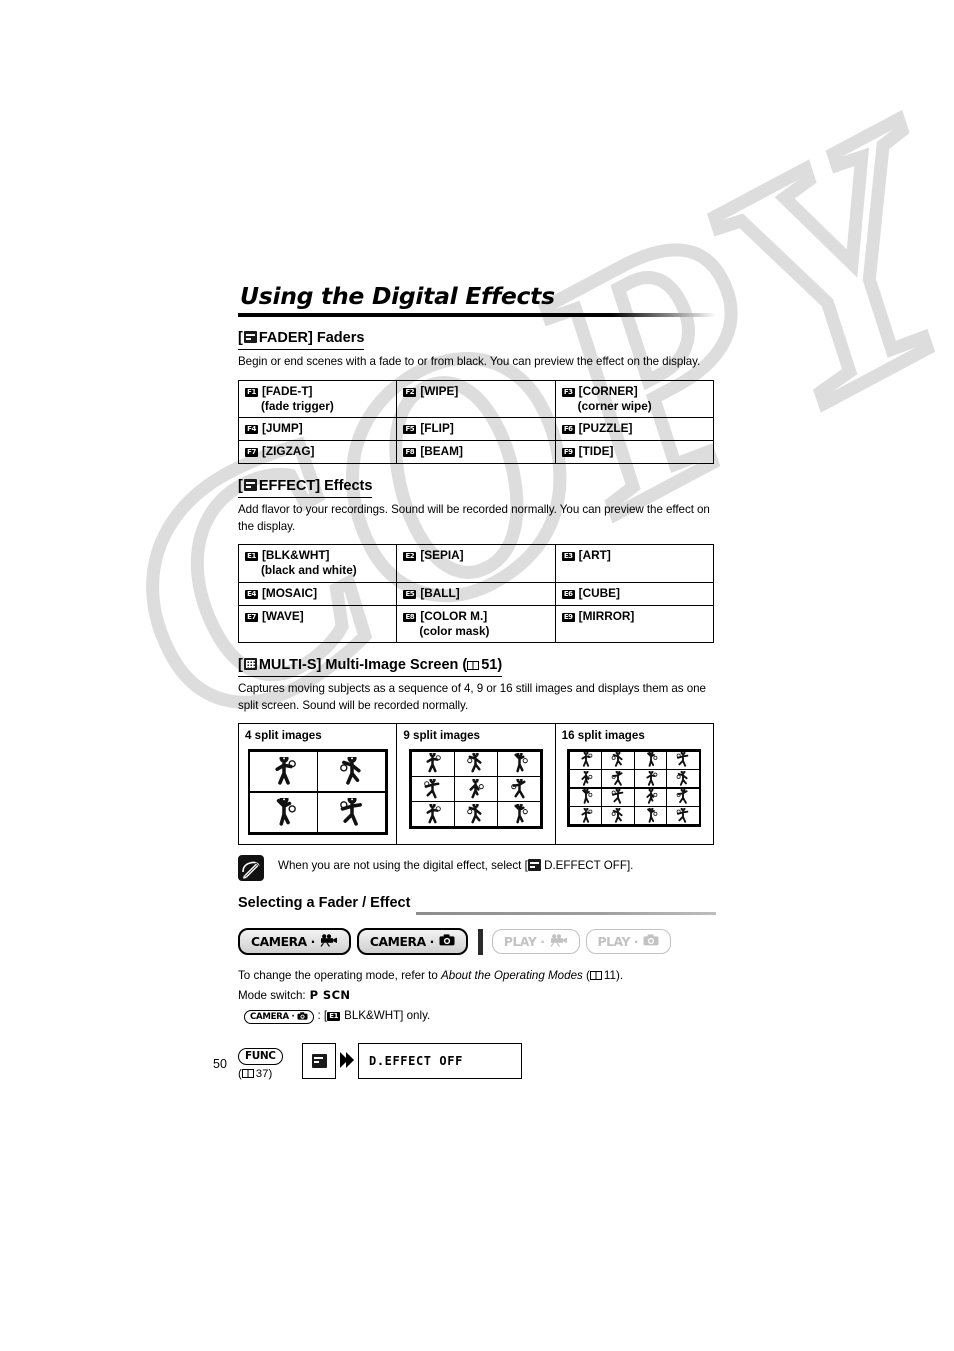  I want to click on mode-switch-label: Mode switch:, so click(272, 996).